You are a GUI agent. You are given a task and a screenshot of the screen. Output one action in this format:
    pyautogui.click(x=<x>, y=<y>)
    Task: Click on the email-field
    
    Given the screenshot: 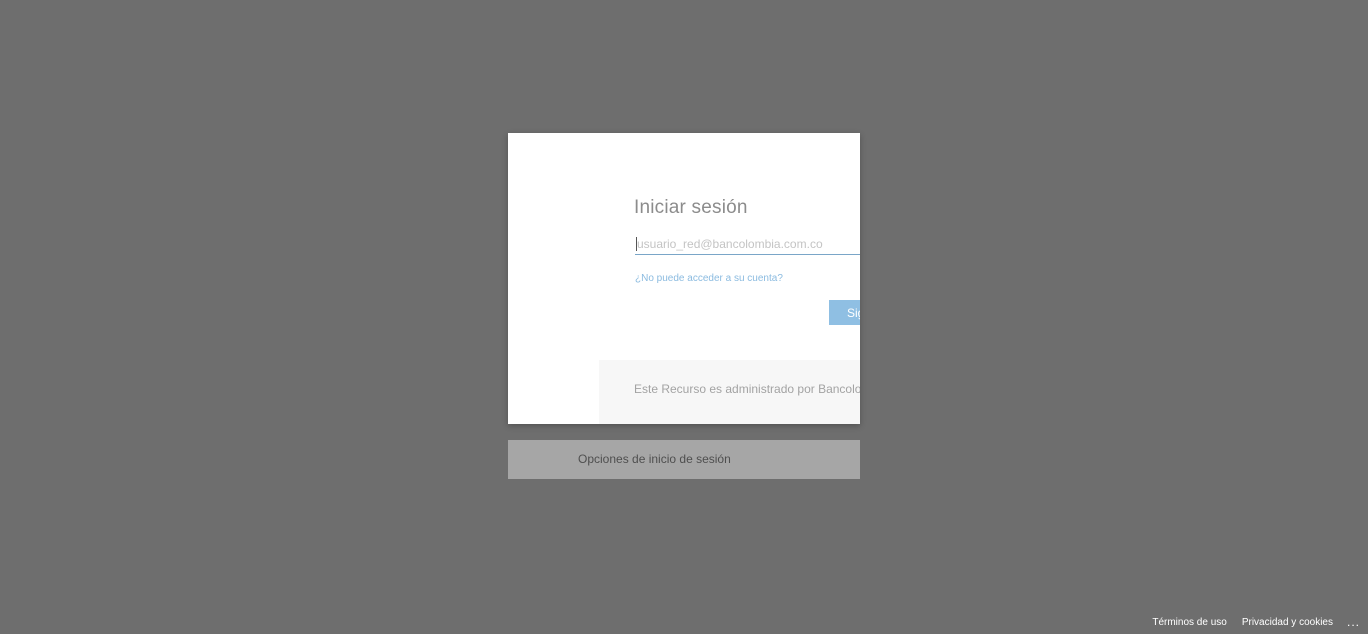 What is the action you would take?
    pyautogui.click(x=747, y=244)
    